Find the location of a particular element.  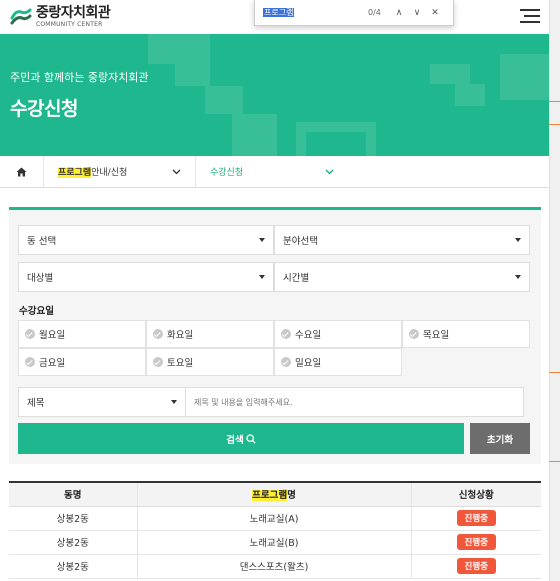

home-icon is located at coordinates (22, 171).